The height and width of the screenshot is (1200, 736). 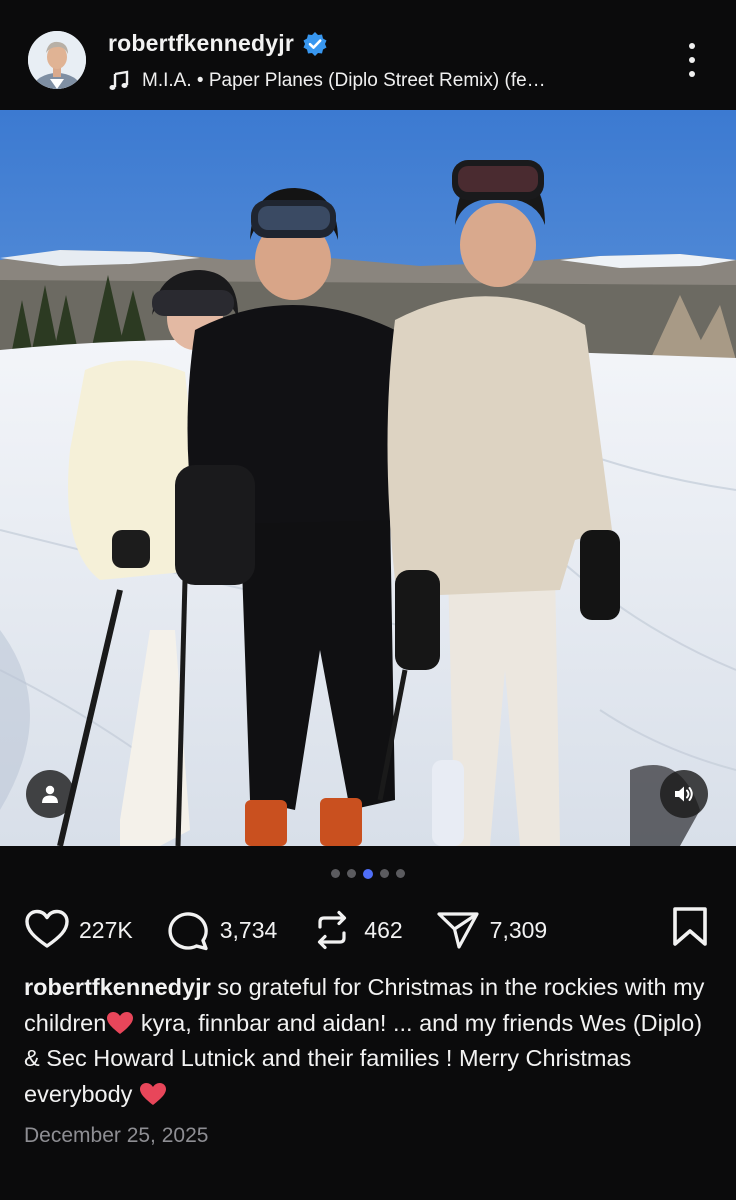 I want to click on carousel-indicator, so click(x=368, y=873).